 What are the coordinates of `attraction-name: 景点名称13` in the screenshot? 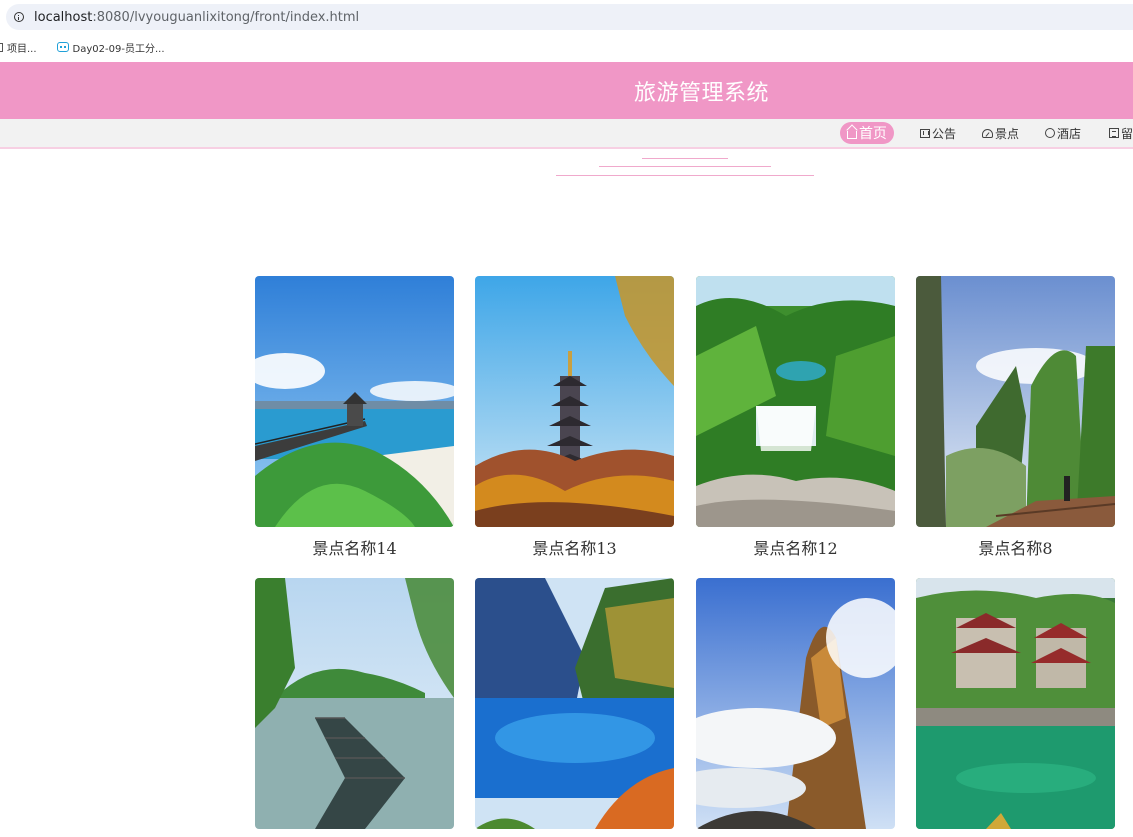 It's located at (574, 547).